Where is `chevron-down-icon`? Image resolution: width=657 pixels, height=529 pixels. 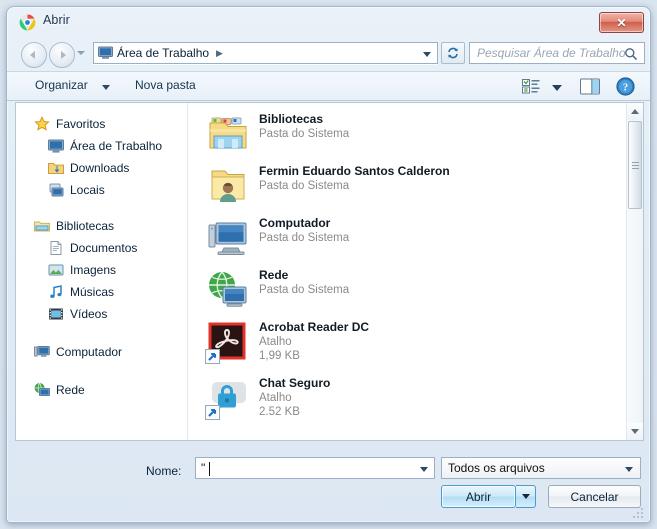
chevron-down-icon is located at coordinates (629, 469).